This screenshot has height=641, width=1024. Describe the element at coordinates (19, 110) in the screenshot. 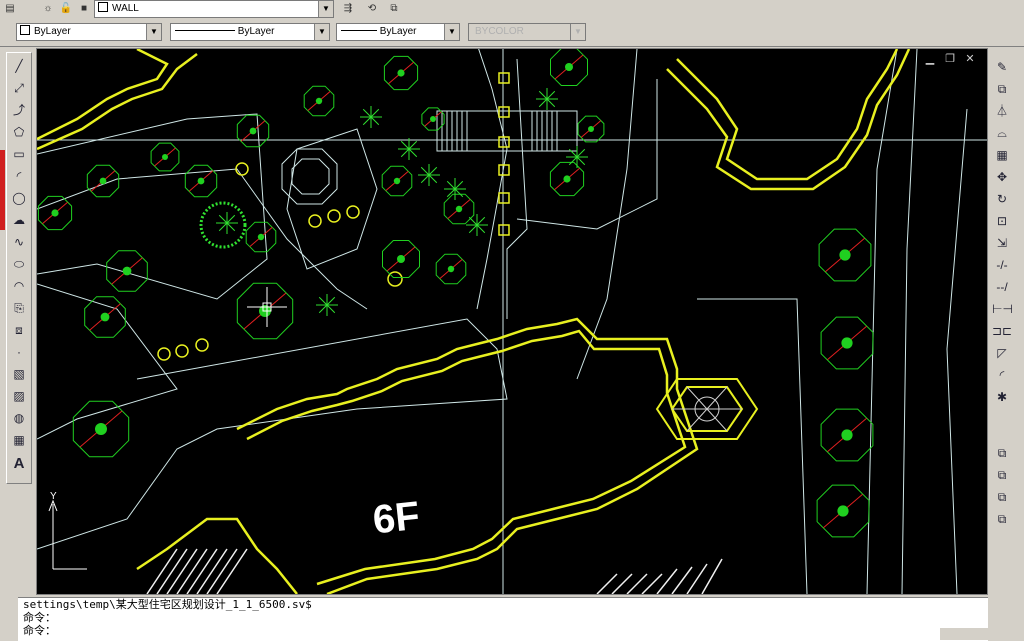

I see `polyline-icon: ⤴` at that location.